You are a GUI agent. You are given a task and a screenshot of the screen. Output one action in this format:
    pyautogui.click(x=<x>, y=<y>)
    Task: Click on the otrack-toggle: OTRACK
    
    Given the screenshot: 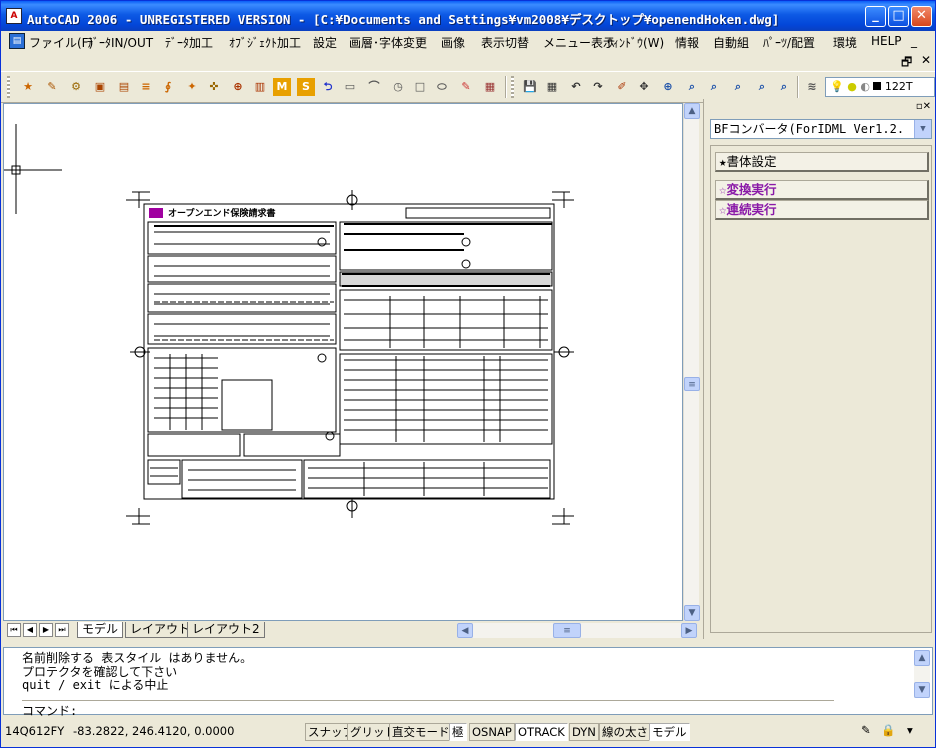 What is the action you would take?
    pyautogui.click(x=541, y=732)
    